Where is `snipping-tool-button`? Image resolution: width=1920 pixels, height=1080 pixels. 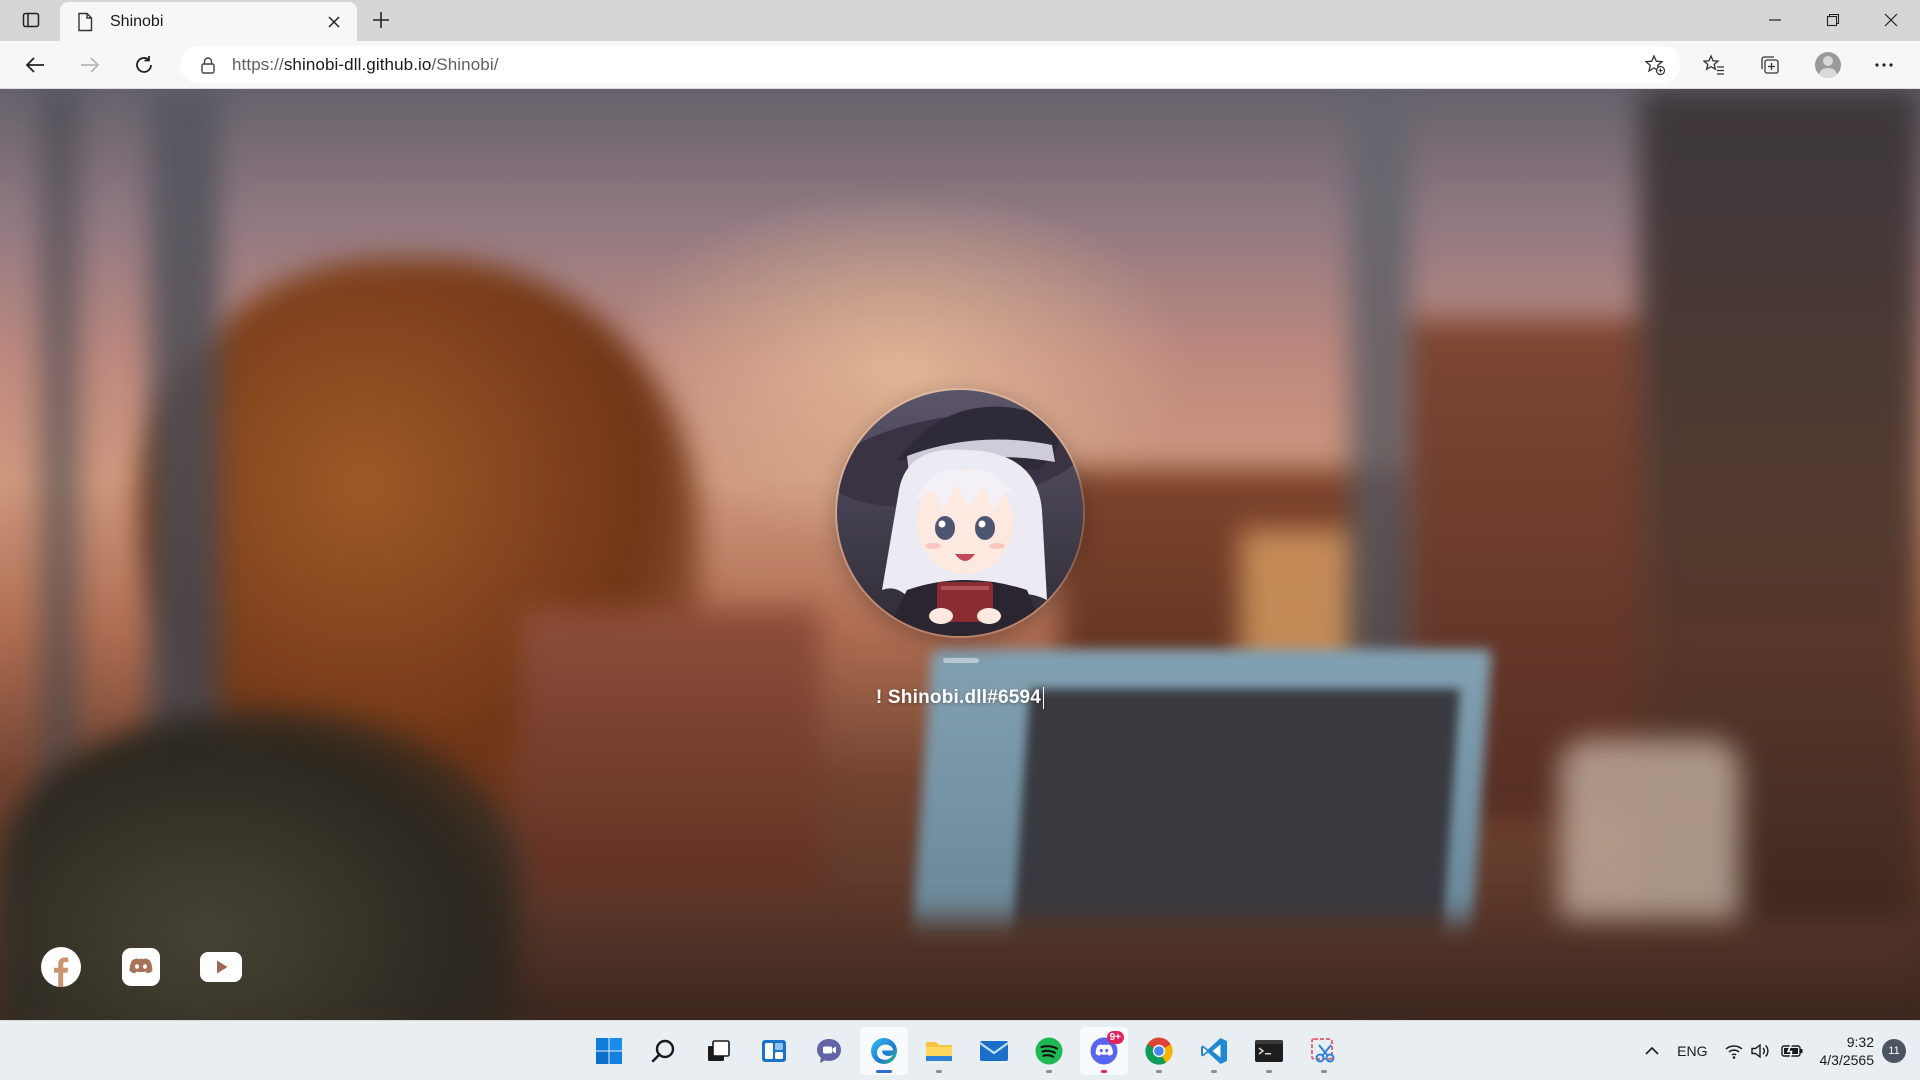
snipping-tool-button is located at coordinates (1324, 1051).